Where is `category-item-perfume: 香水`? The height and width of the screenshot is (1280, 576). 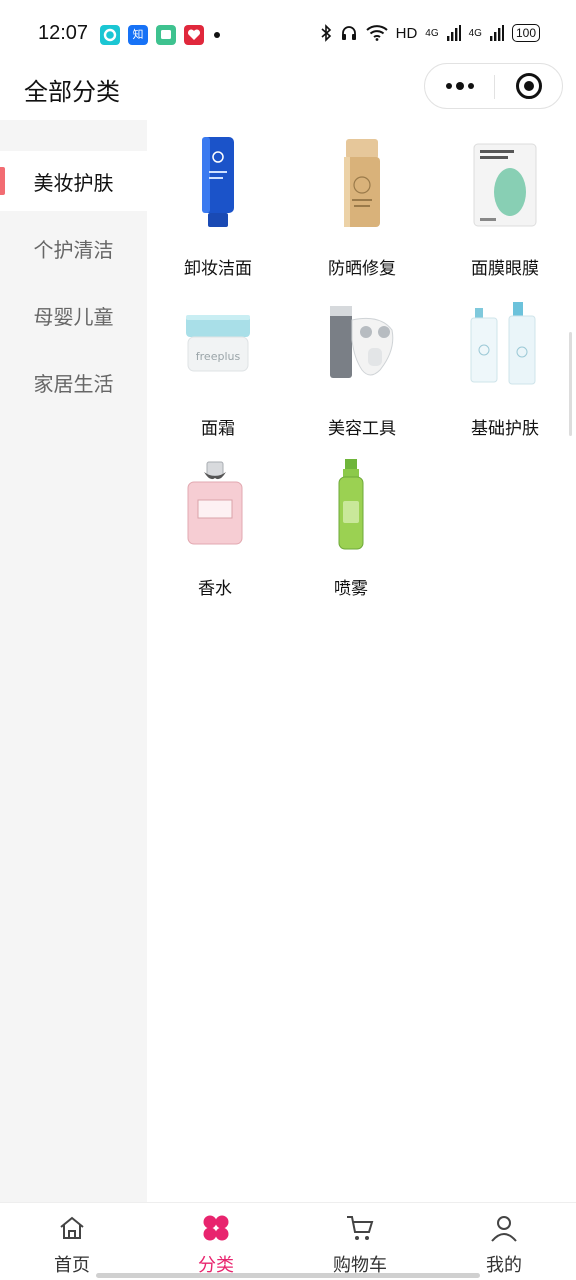
category-item-perfume: 香水 is located at coordinates (215, 525).